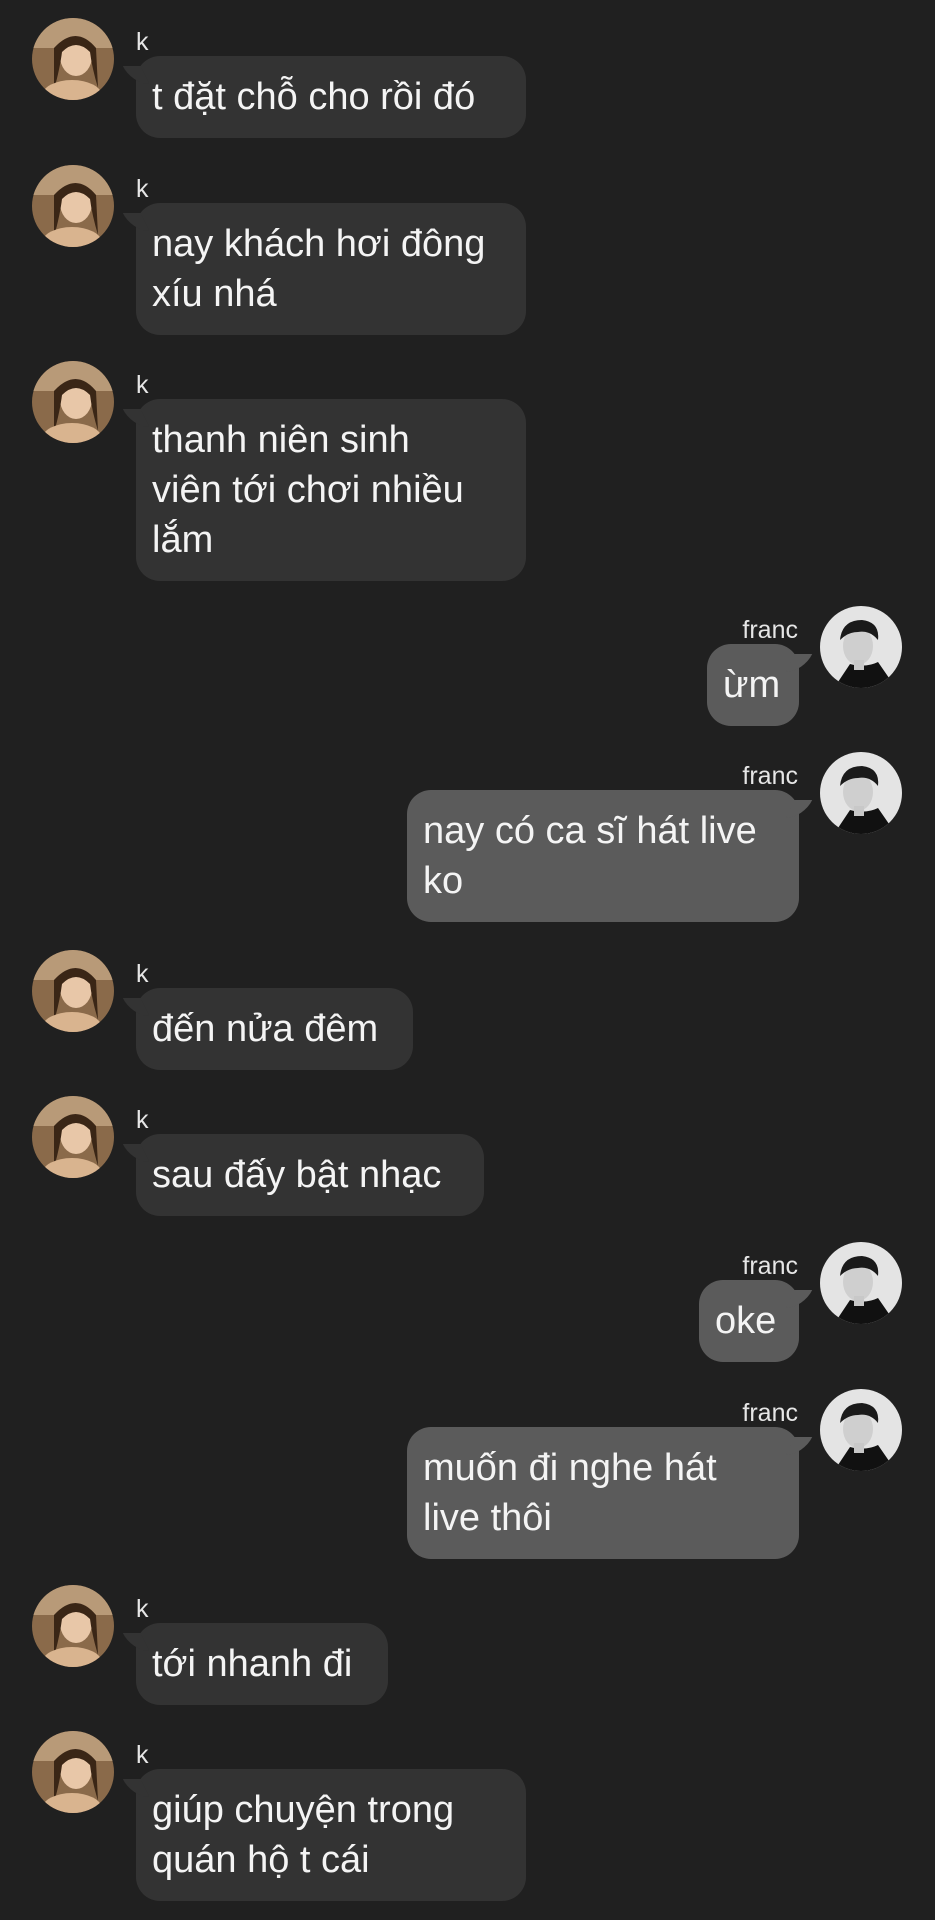 The width and height of the screenshot is (935, 1920). I want to click on message-bubble: đến nửa đêm, so click(274, 1029).